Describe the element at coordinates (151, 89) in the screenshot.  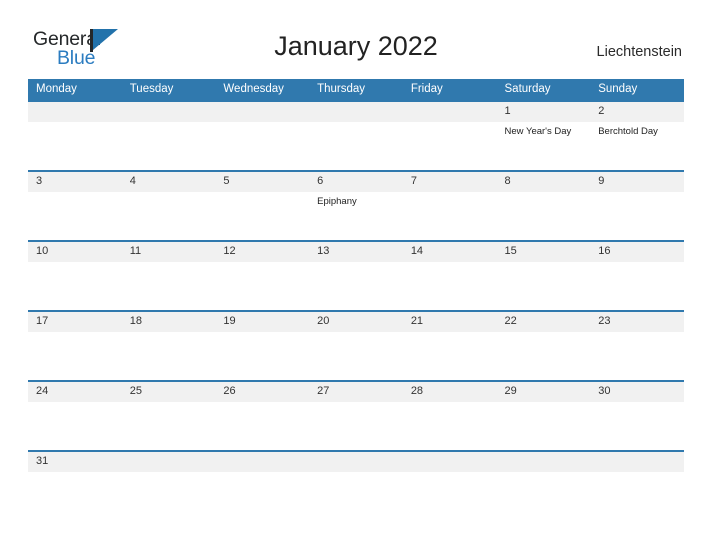
I see `weekday-header-tuesday: Tuesday` at that location.